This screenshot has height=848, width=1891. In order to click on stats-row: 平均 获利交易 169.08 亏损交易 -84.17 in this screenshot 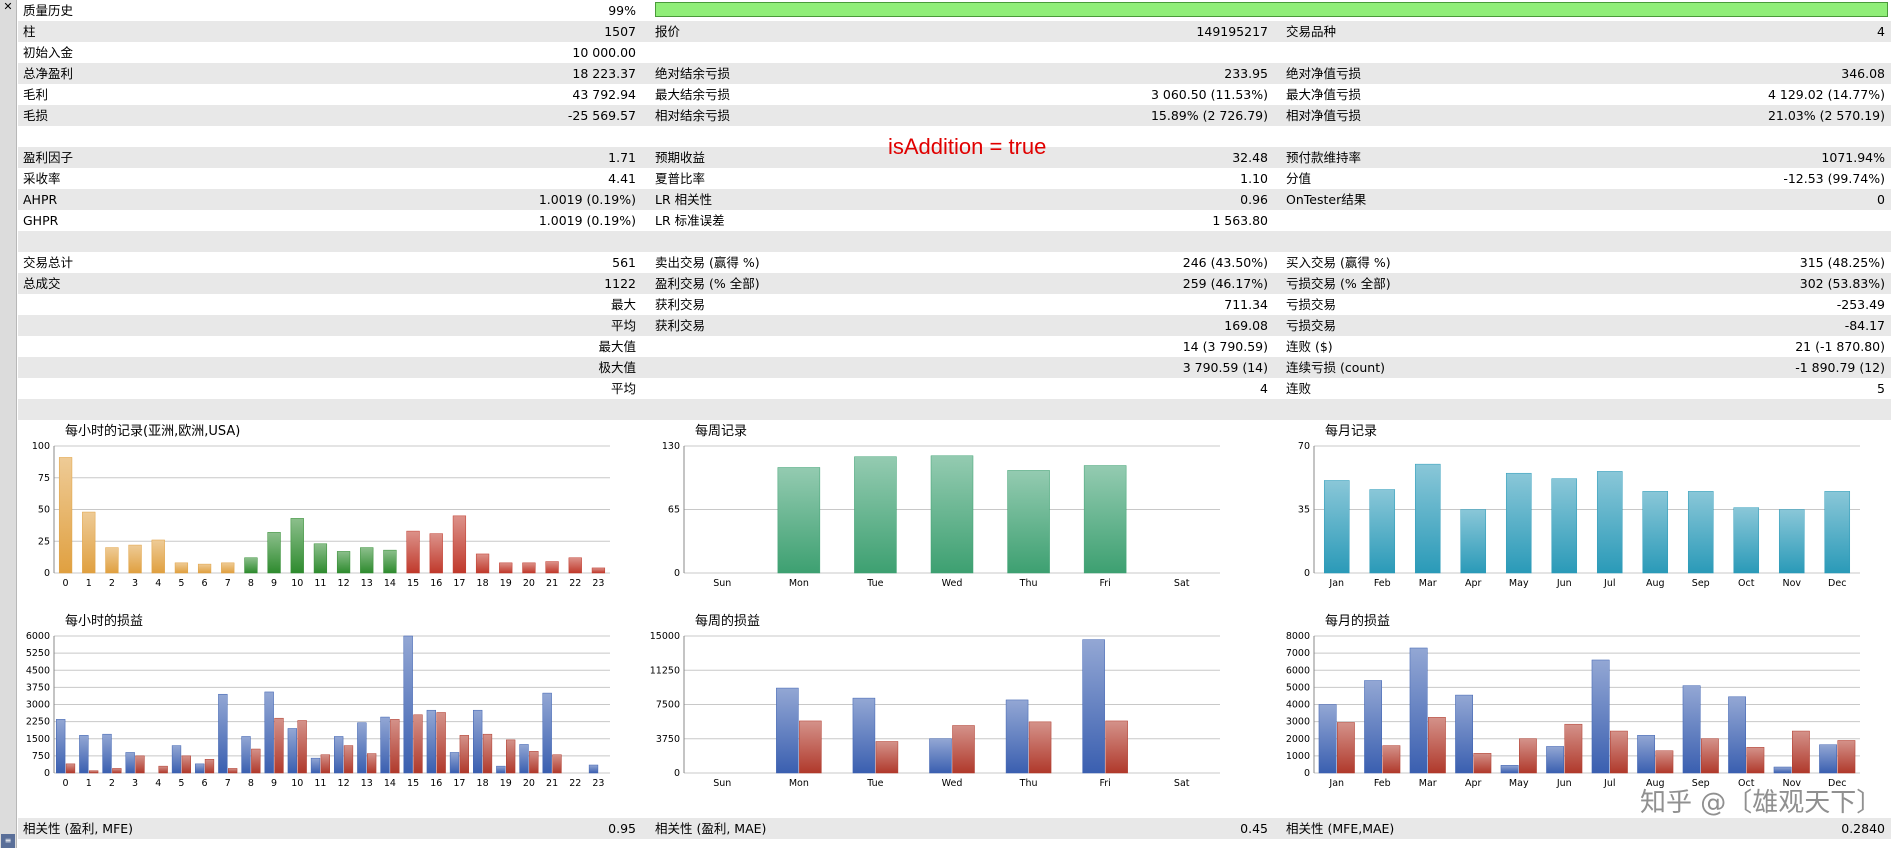, I will do `click(954, 325)`.